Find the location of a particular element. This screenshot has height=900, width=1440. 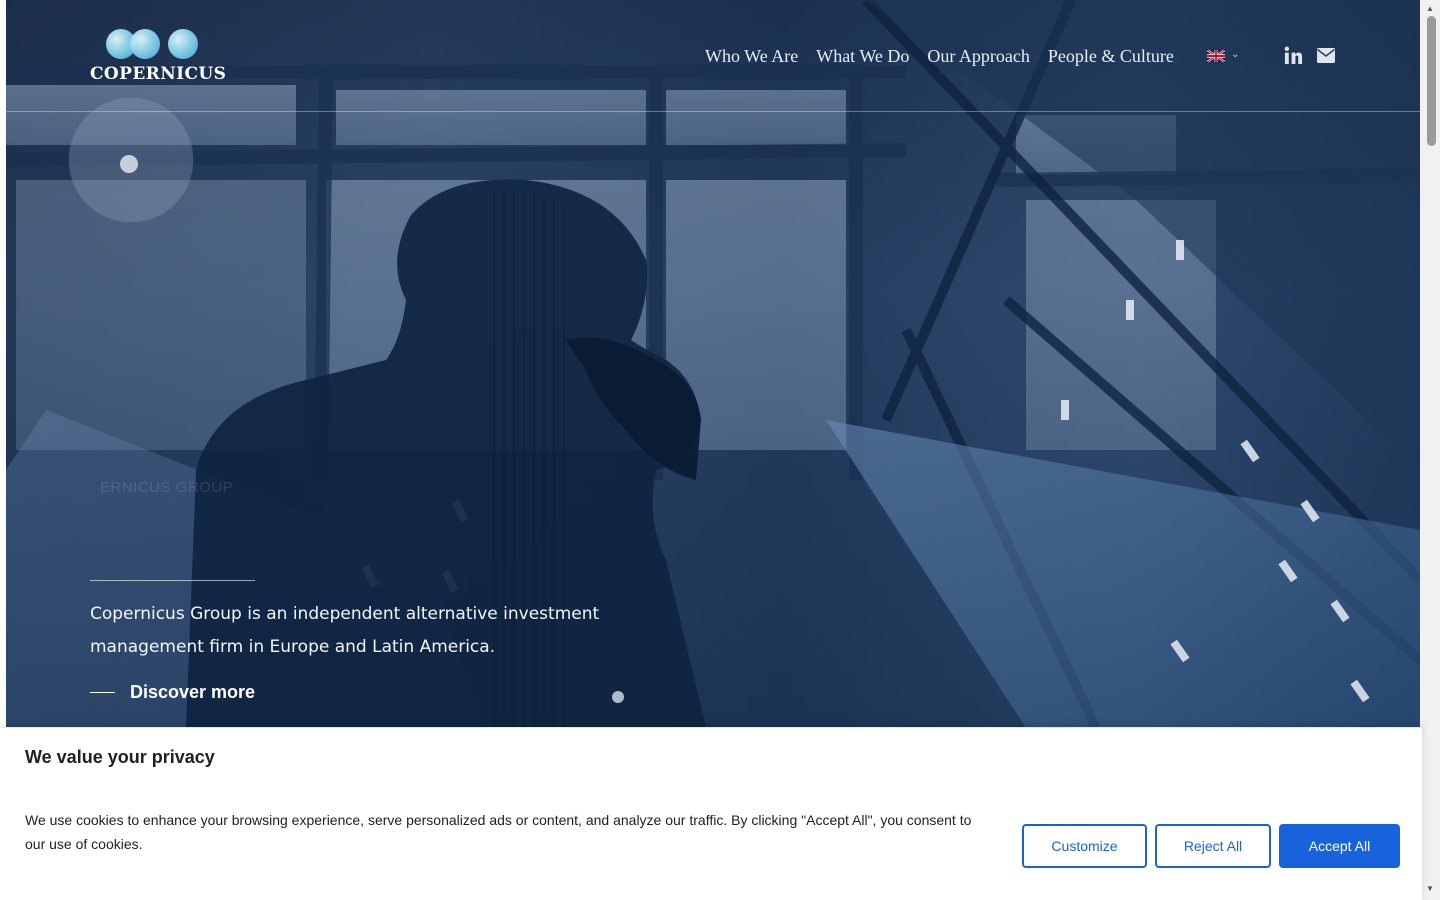

reject-all-button: Reject All is located at coordinates (1213, 846).